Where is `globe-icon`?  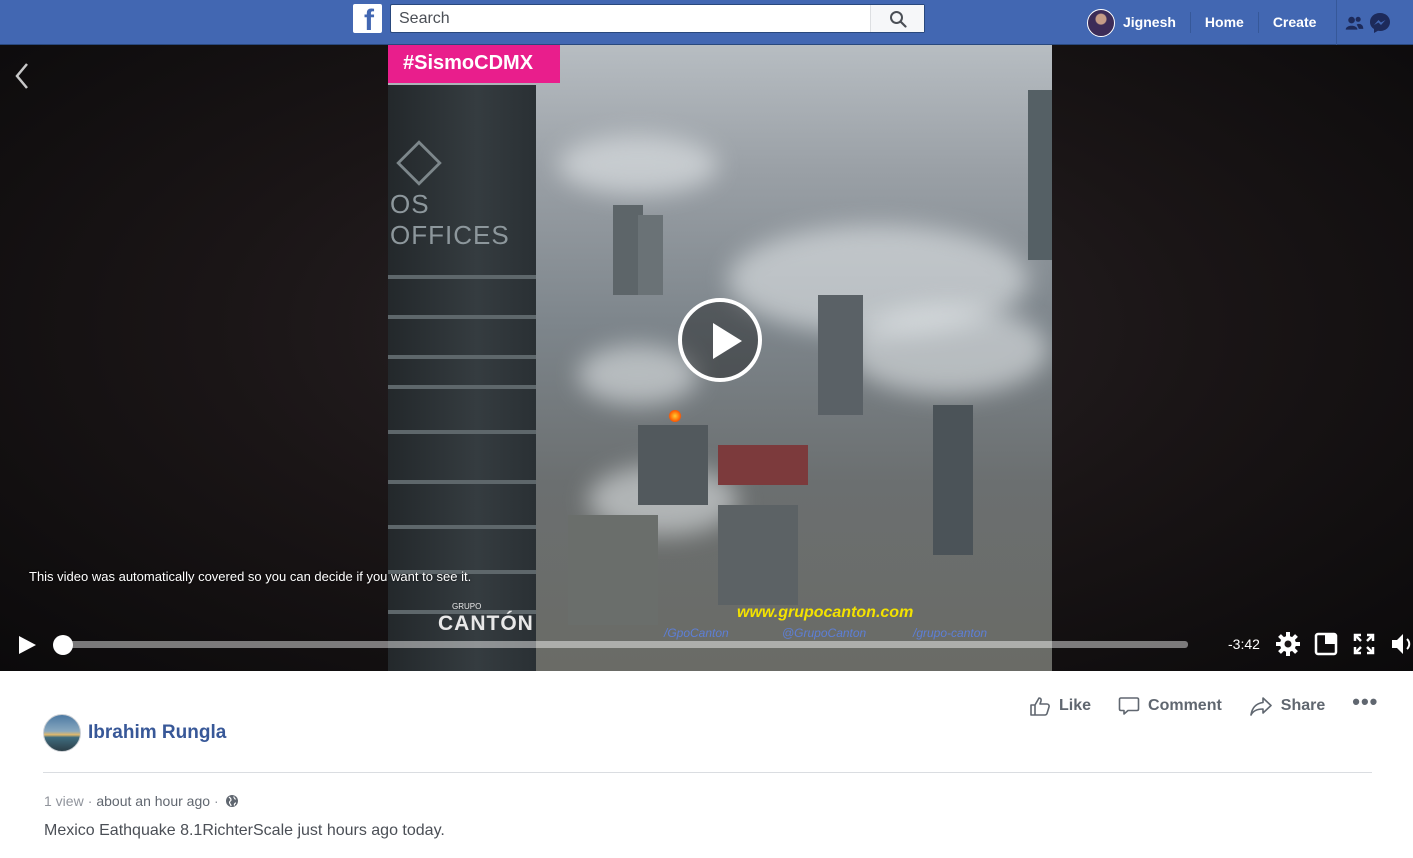
globe-icon is located at coordinates (232, 801).